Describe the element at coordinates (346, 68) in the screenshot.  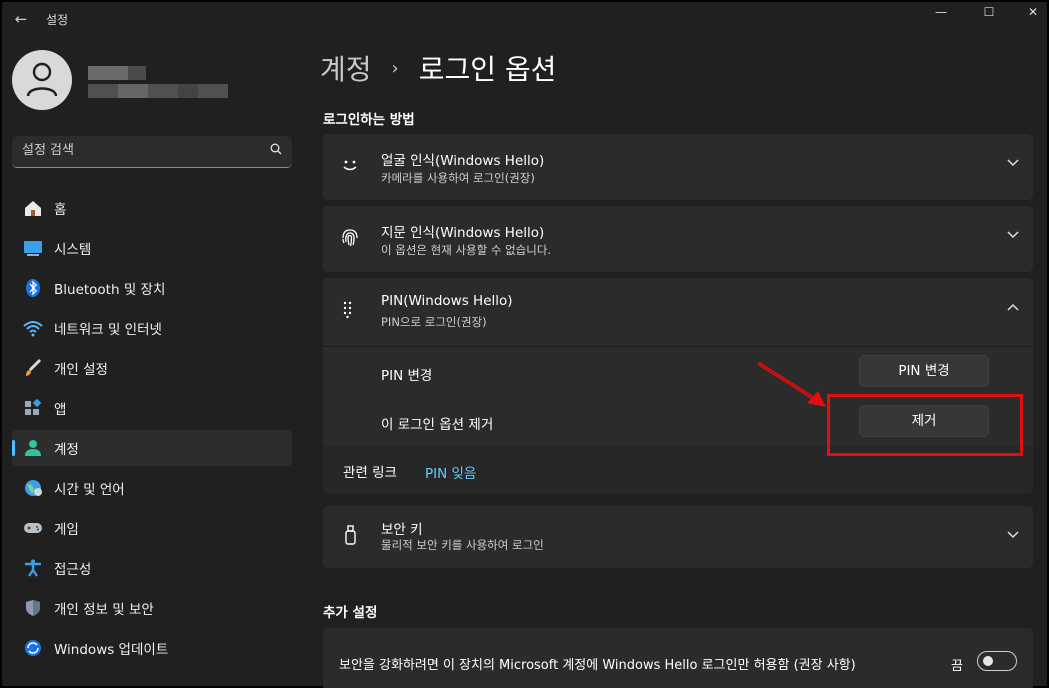
I see `breadcrumb-parent: 계정` at that location.